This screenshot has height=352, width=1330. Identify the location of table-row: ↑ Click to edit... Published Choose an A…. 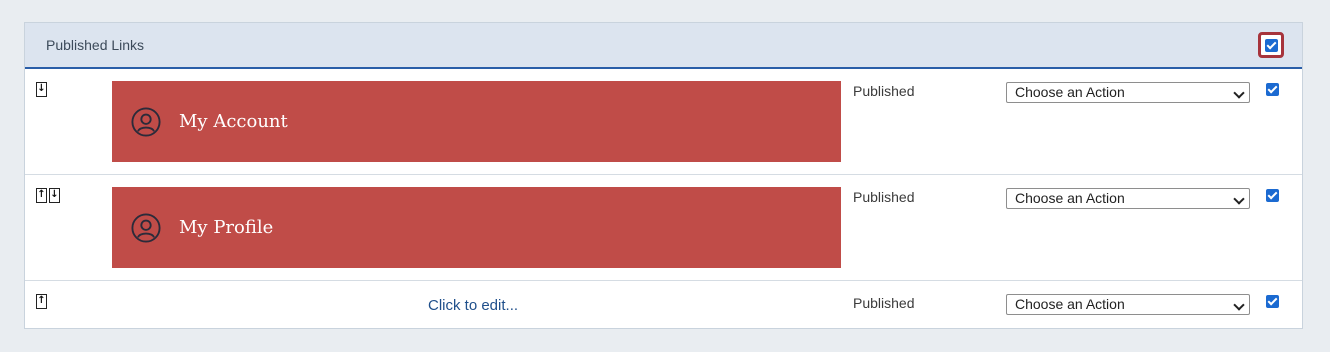
(663, 305).